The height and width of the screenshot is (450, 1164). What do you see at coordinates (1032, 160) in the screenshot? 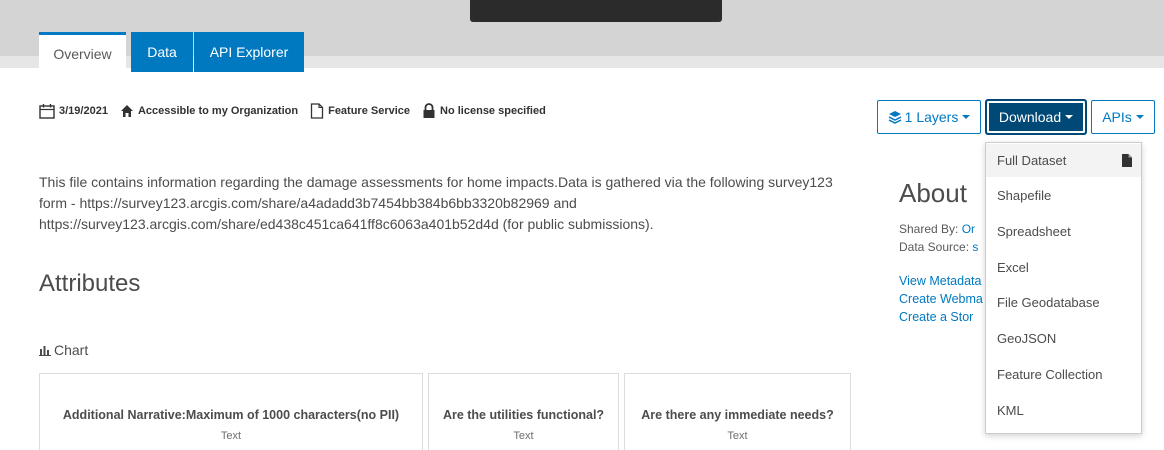
I see `menu-item-label: Full Dataset` at bounding box center [1032, 160].